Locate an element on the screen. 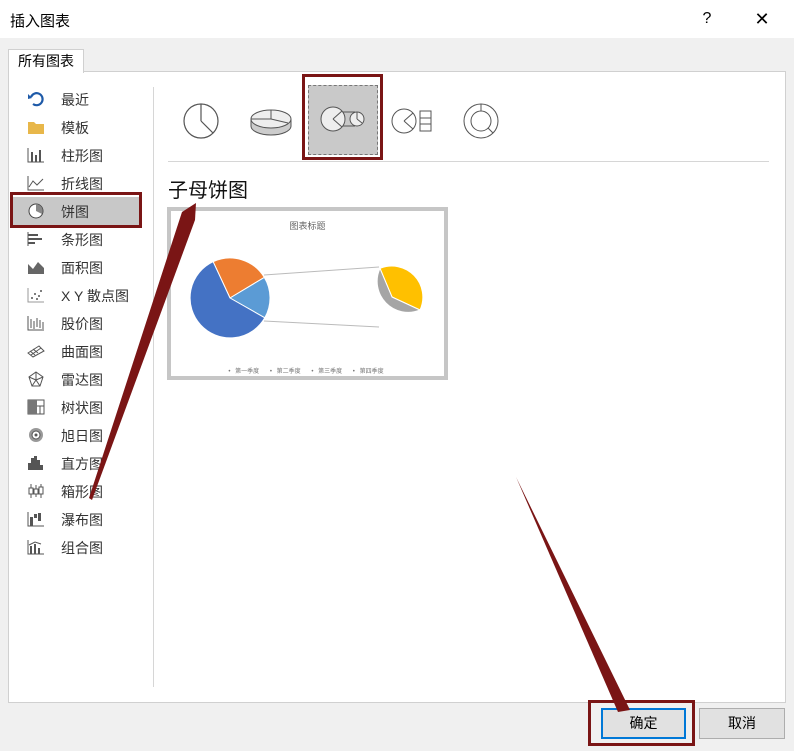 This screenshot has width=794, height=751. stock-chart-icon is located at coordinates (35, 323).